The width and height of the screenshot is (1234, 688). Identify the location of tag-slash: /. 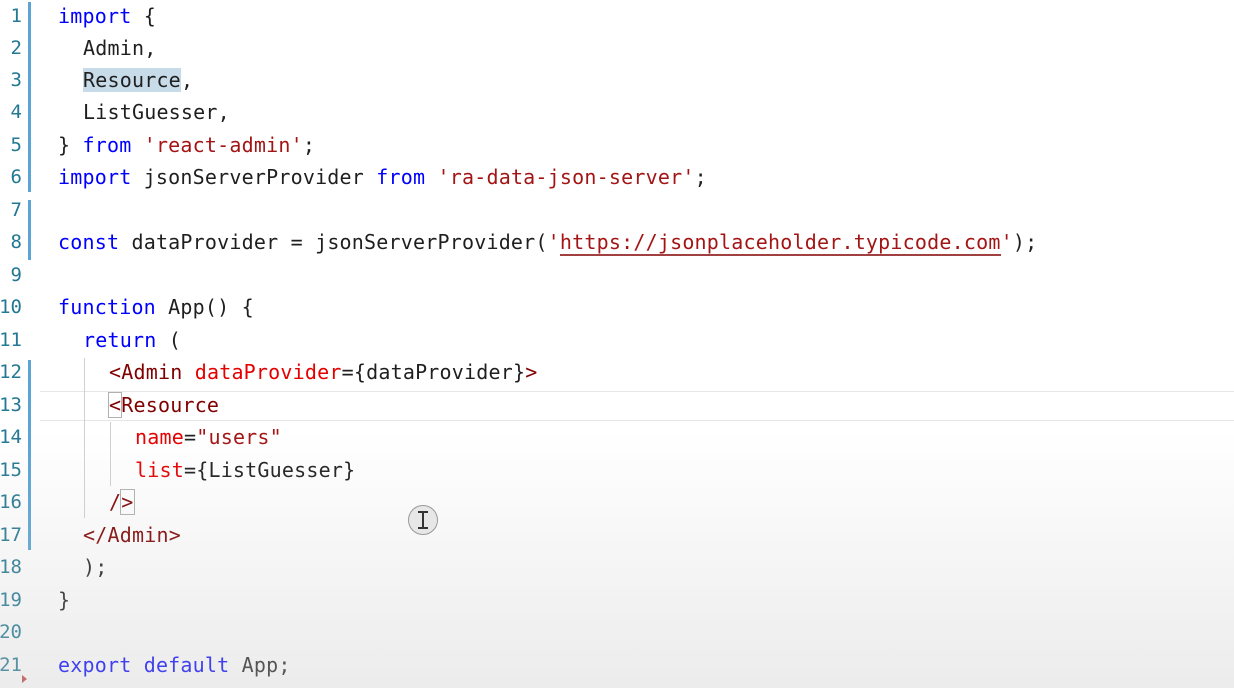
(115, 502).